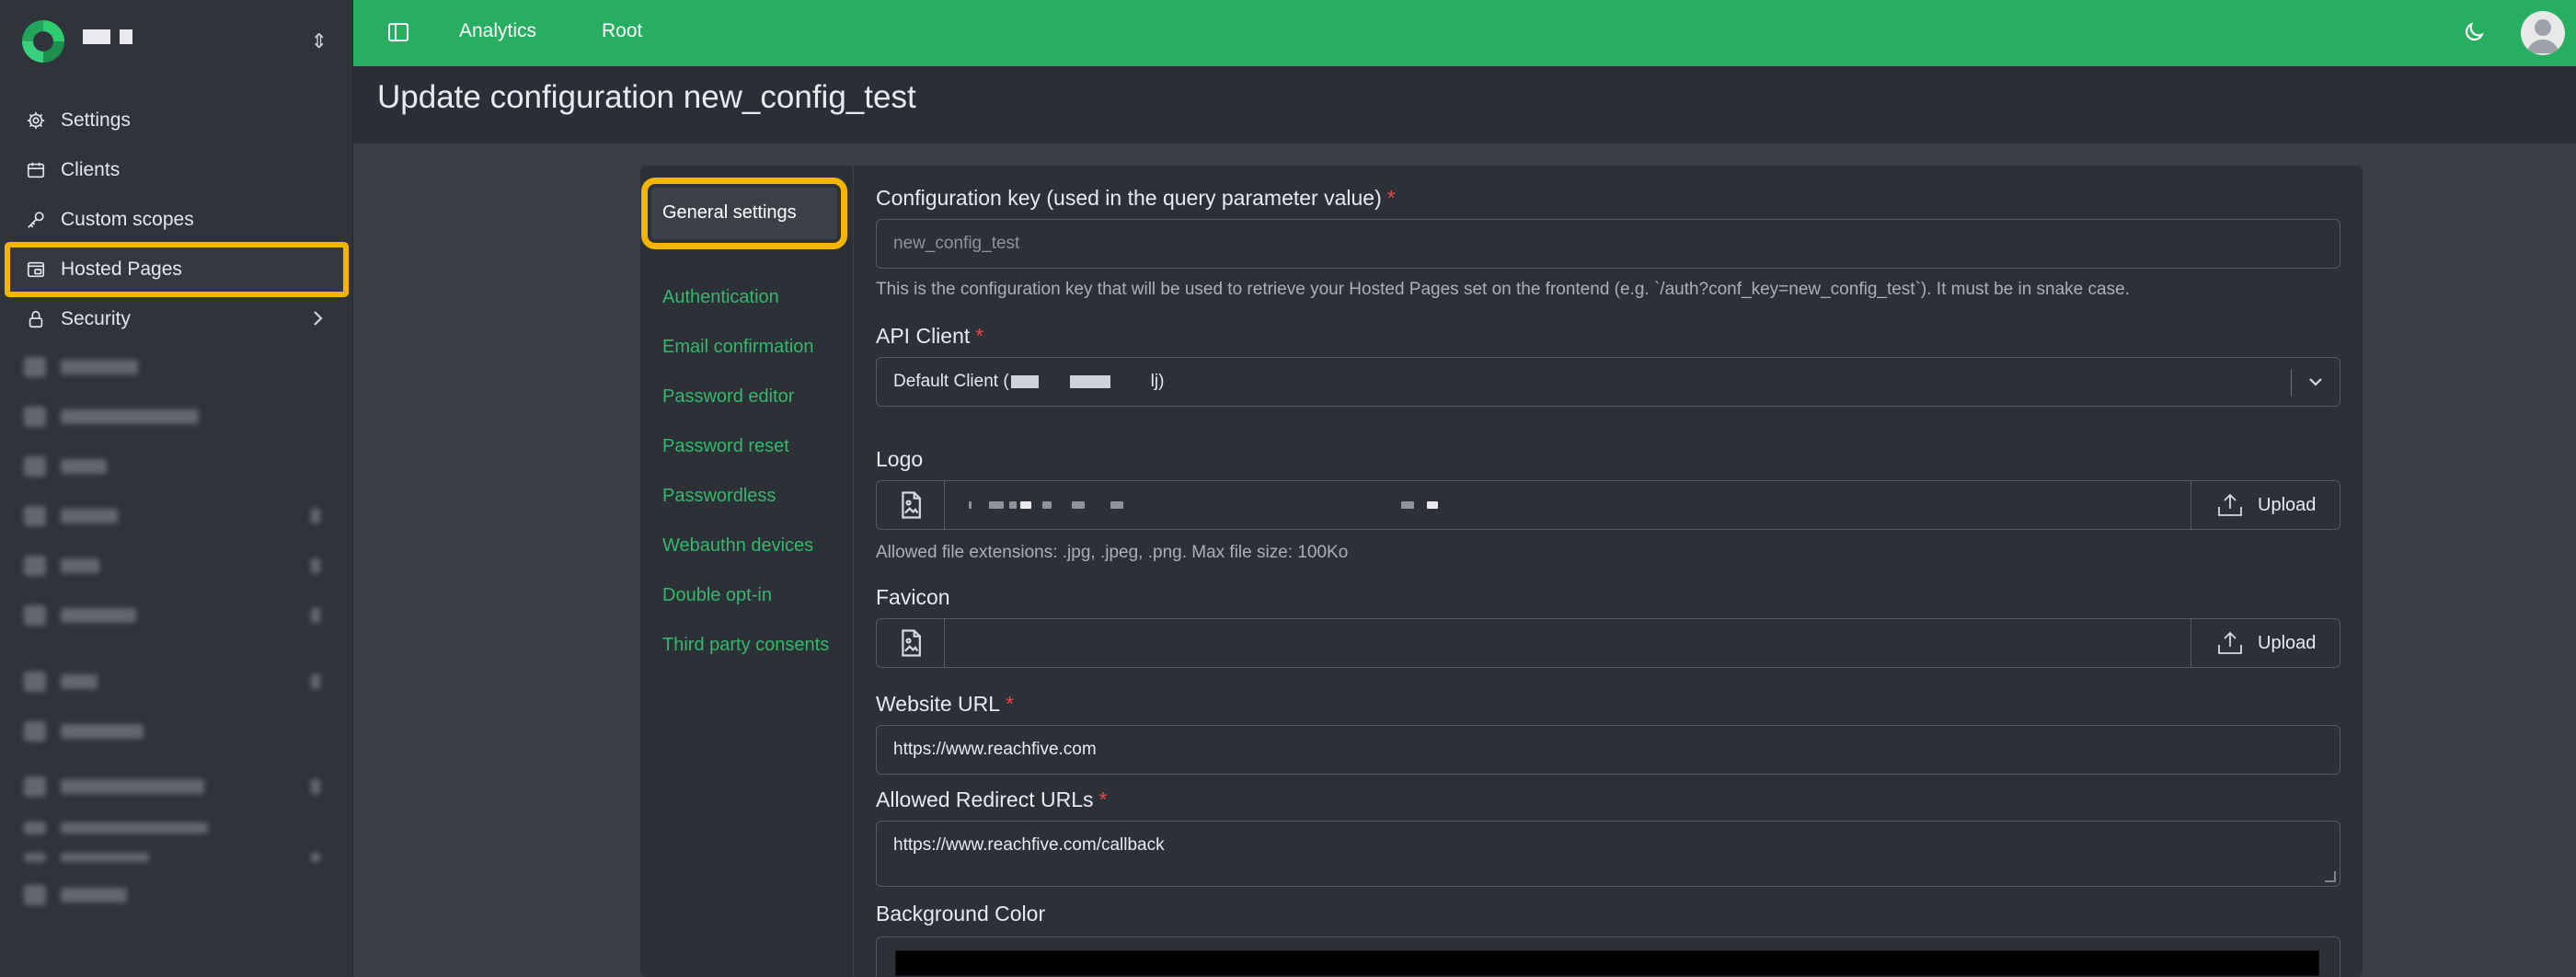  I want to click on org-name-redacted, so click(107, 36).